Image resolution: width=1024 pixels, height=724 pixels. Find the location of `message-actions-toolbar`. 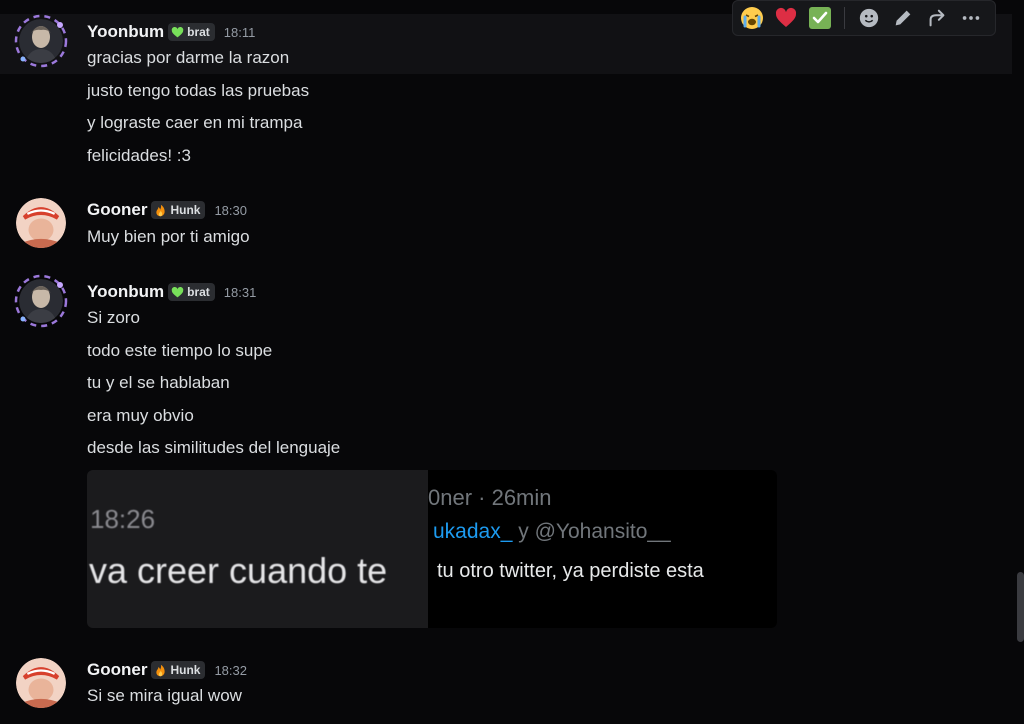

message-actions-toolbar is located at coordinates (864, 18).